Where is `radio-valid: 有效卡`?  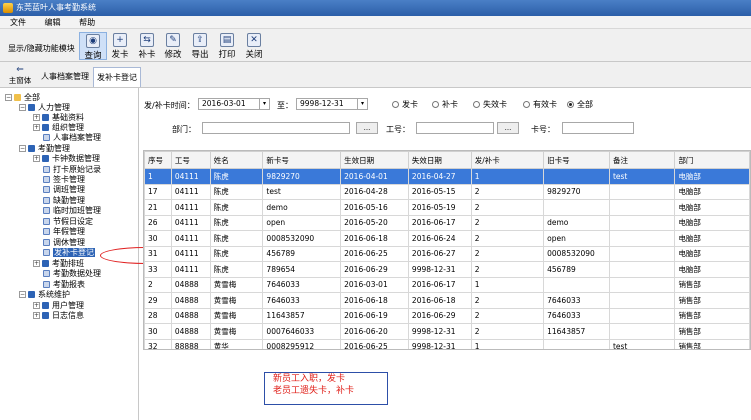 radio-valid: 有效卡 is located at coordinates (540, 104).